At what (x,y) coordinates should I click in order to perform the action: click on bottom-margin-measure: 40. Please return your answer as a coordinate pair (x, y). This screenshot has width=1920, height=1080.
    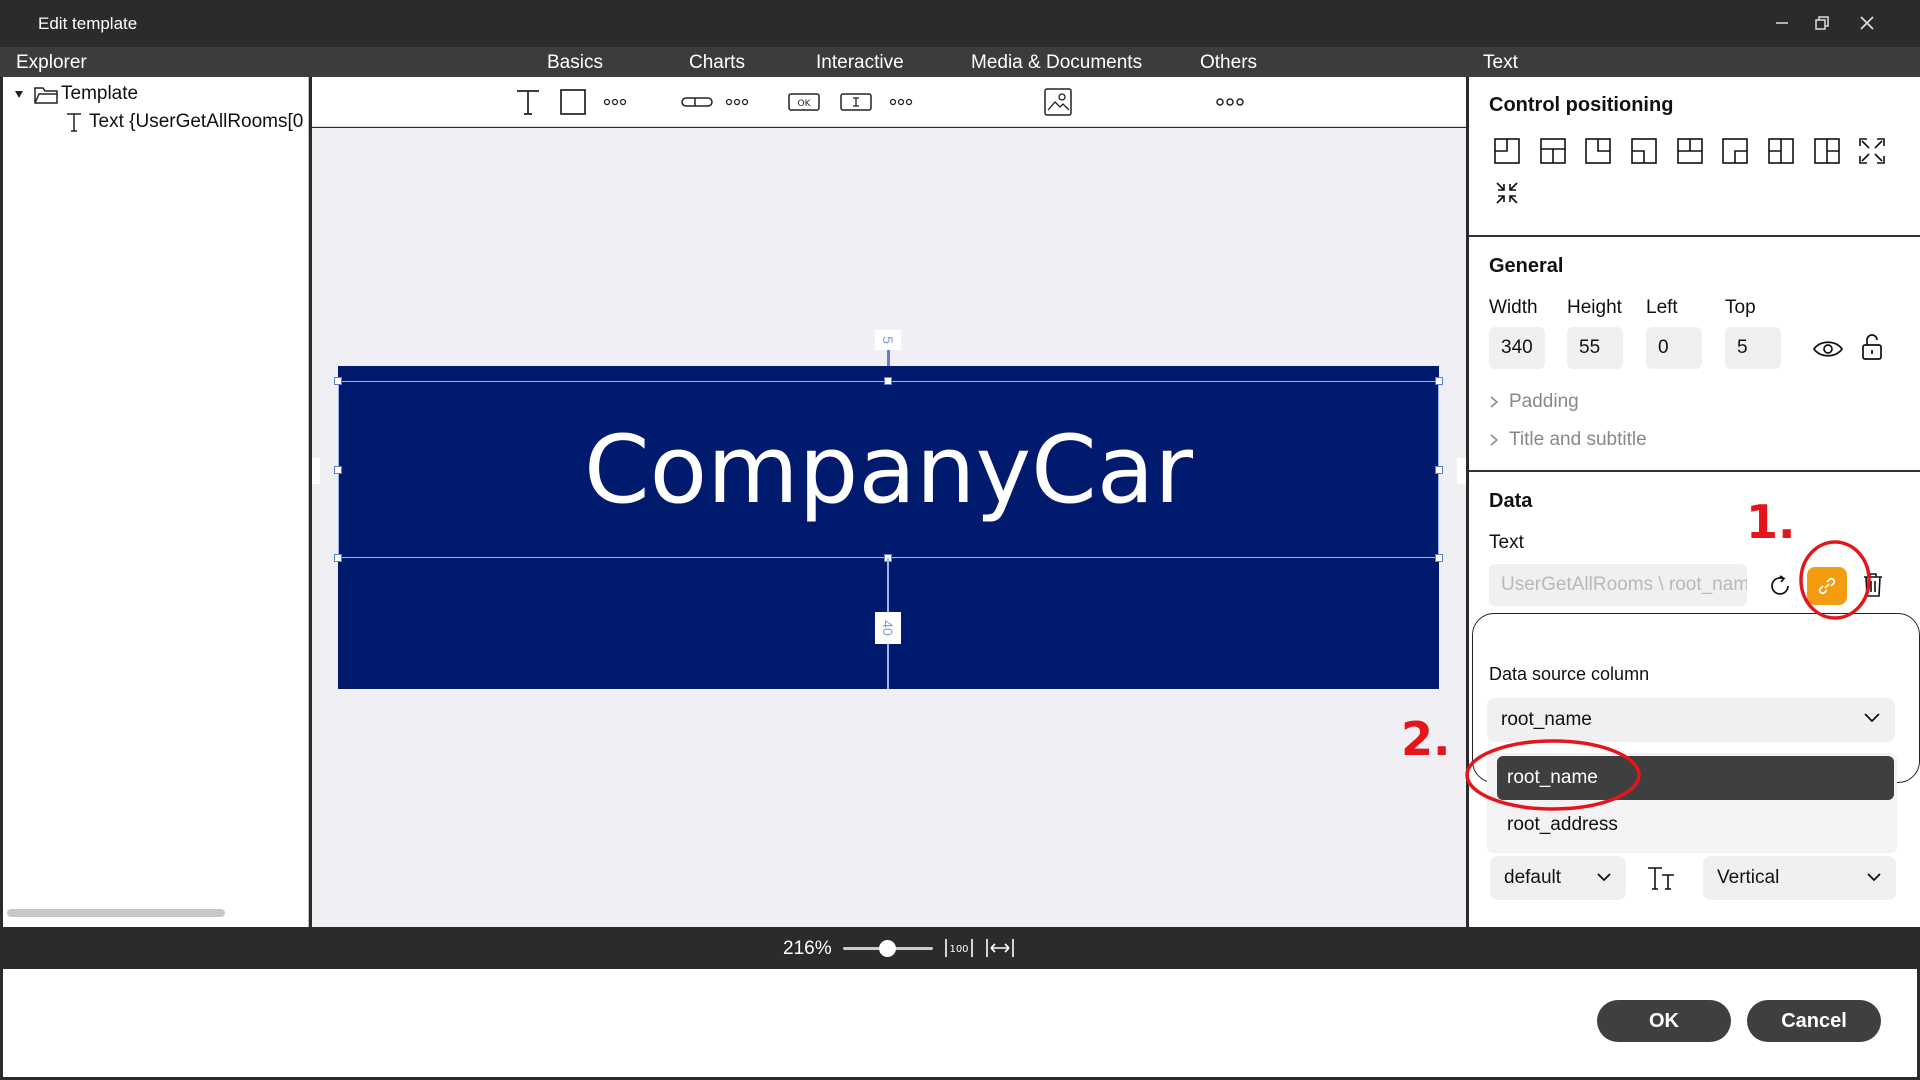
    Looking at the image, I should click on (888, 628).